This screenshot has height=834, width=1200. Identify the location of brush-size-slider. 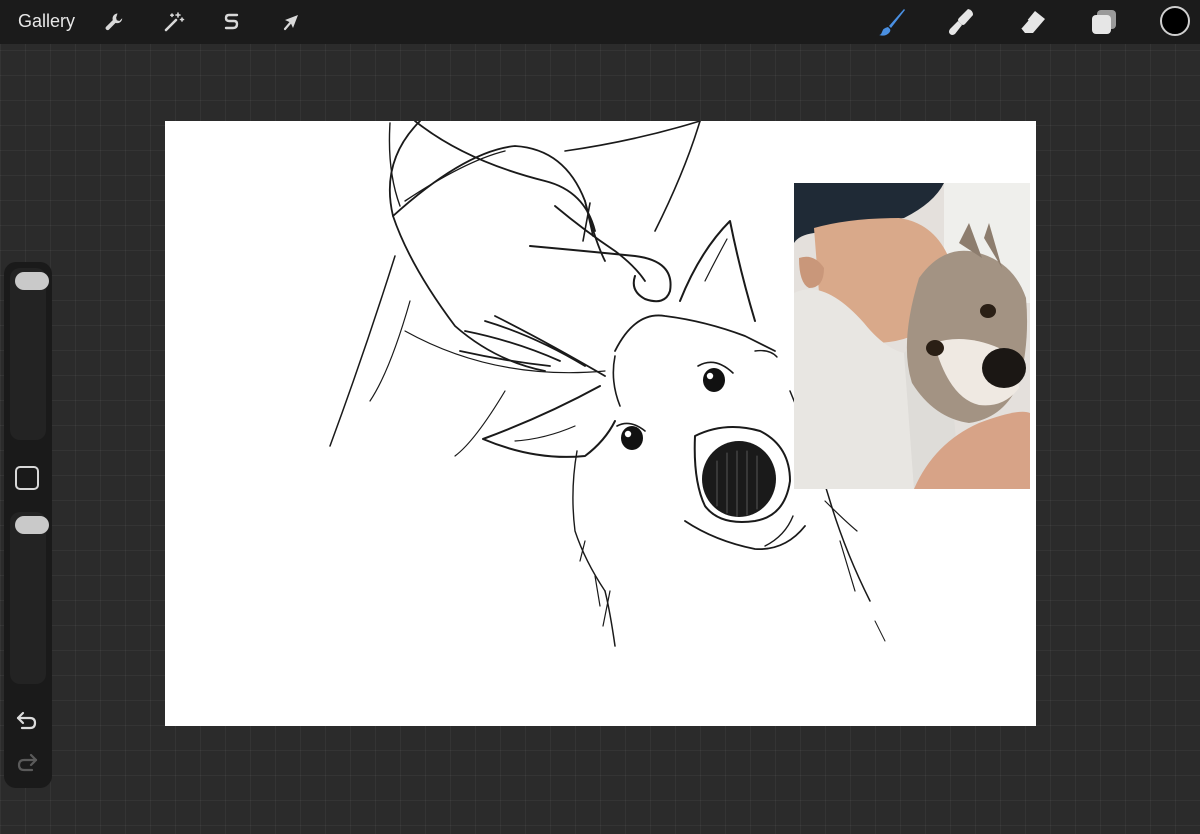
(29, 354).